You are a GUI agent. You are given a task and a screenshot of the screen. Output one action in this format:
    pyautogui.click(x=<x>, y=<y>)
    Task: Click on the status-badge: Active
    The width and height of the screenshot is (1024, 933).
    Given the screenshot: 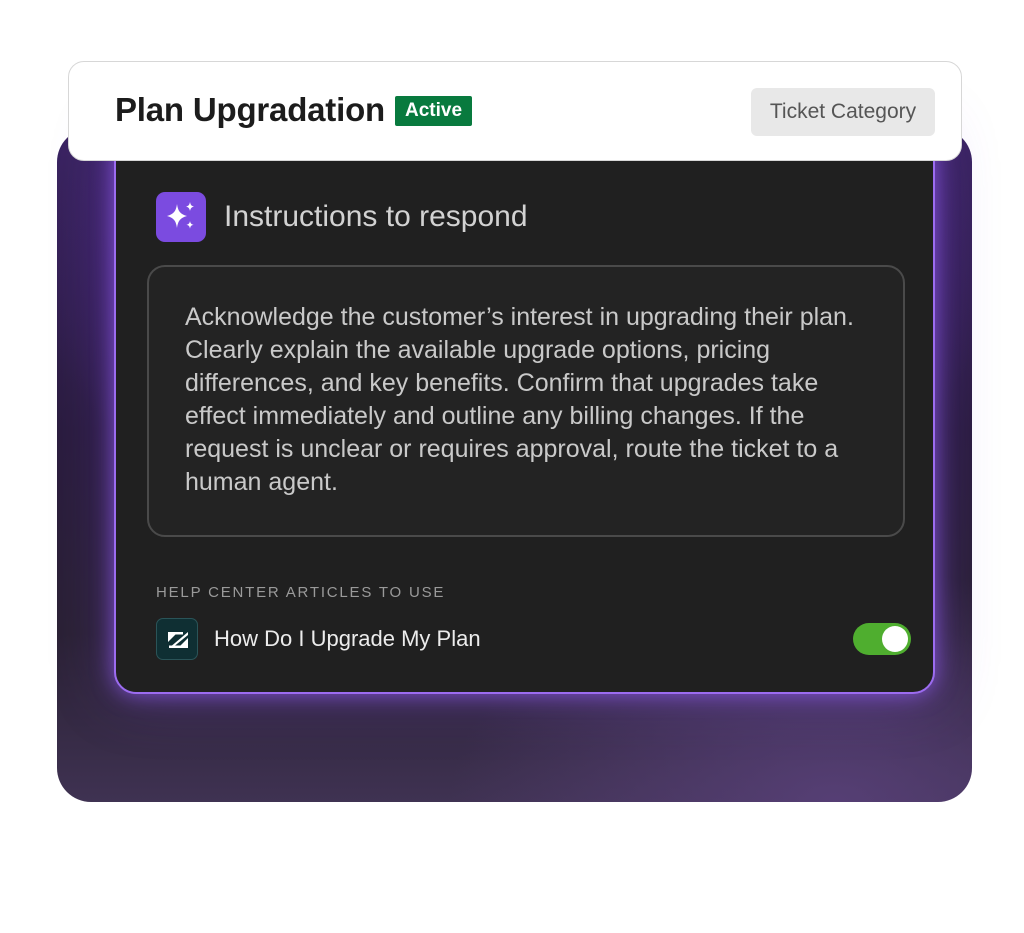 What is the action you would take?
    pyautogui.click(x=434, y=111)
    